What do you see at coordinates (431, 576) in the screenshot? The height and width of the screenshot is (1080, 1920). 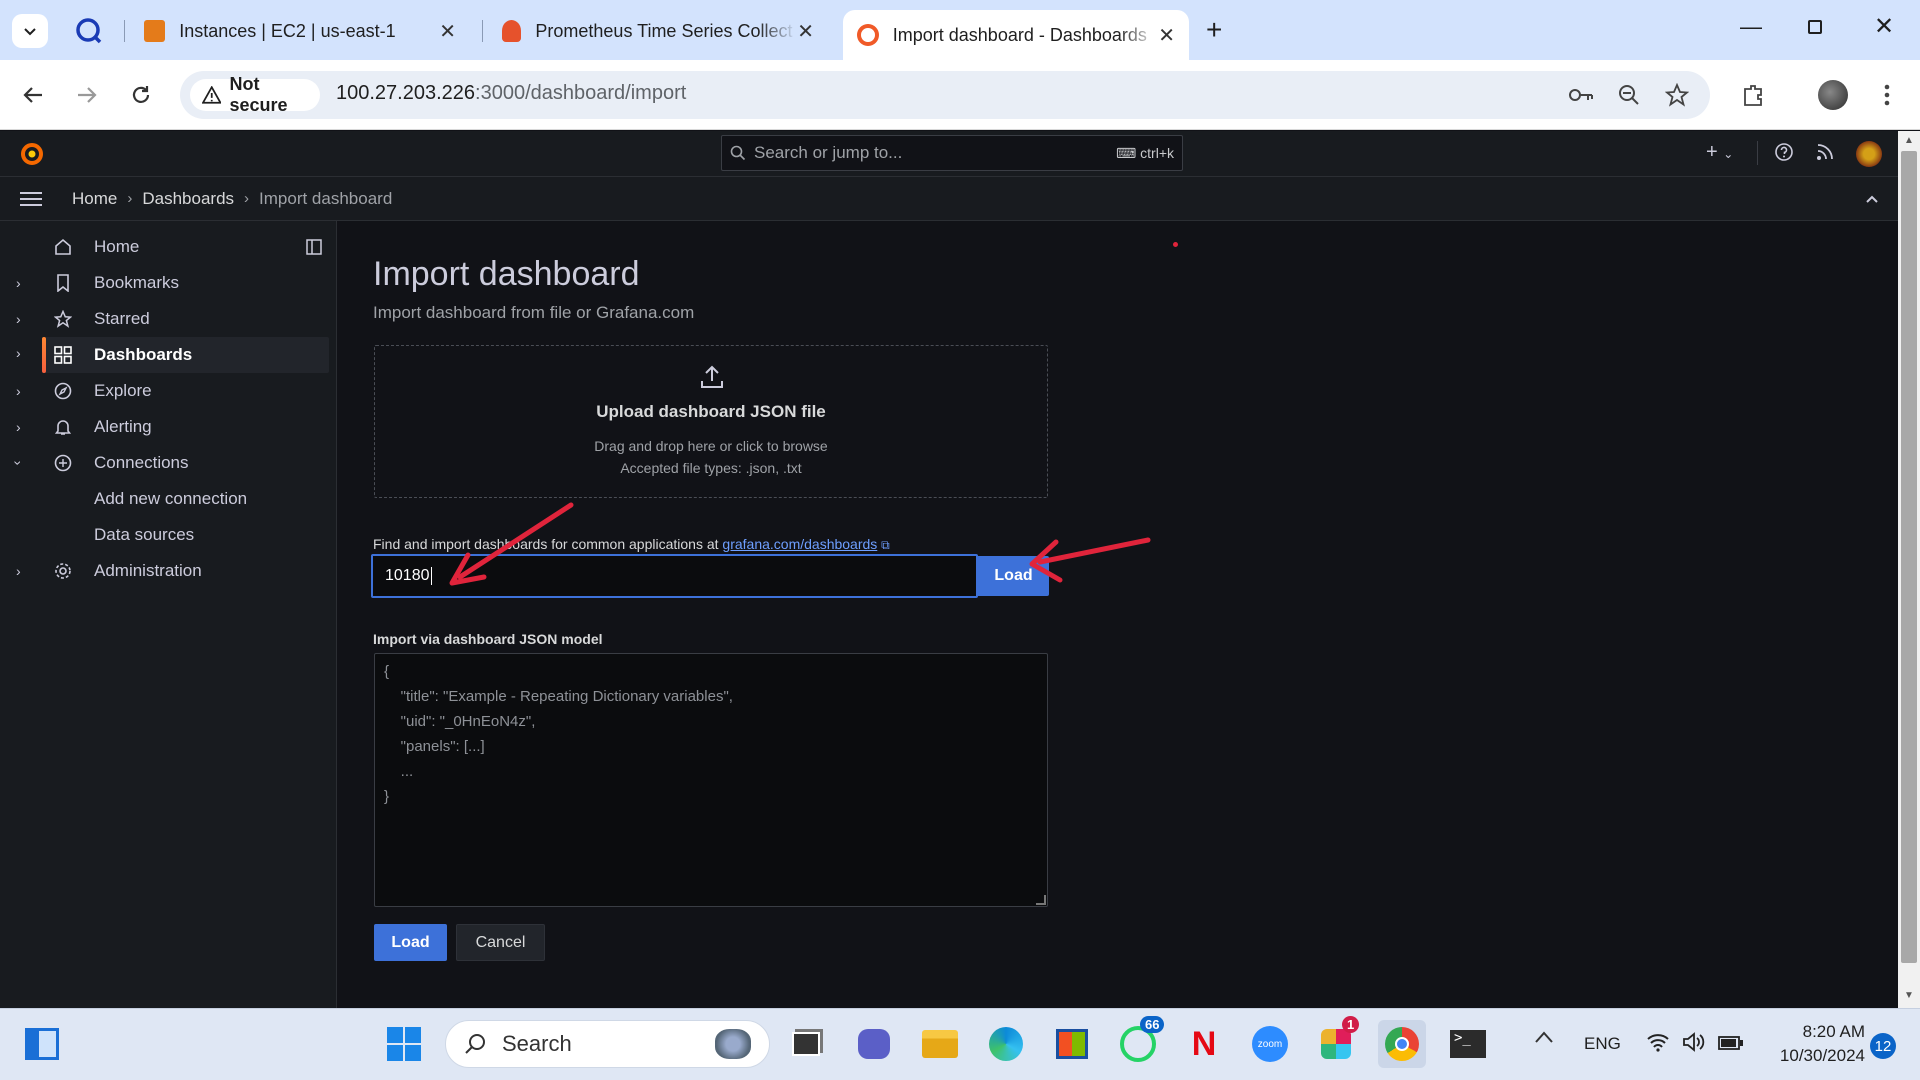 I see `text-cursor` at bounding box center [431, 576].